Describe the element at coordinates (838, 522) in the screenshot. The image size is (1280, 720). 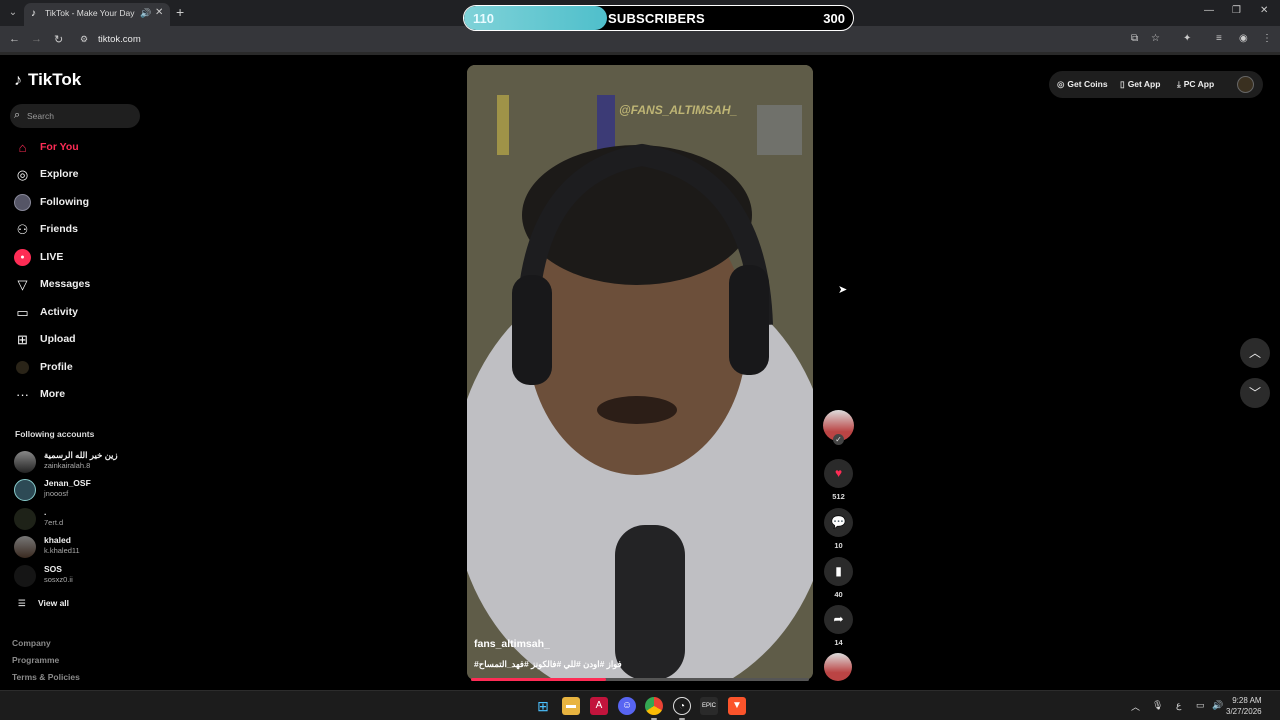
I see `comment-icon: 💬` at that location.